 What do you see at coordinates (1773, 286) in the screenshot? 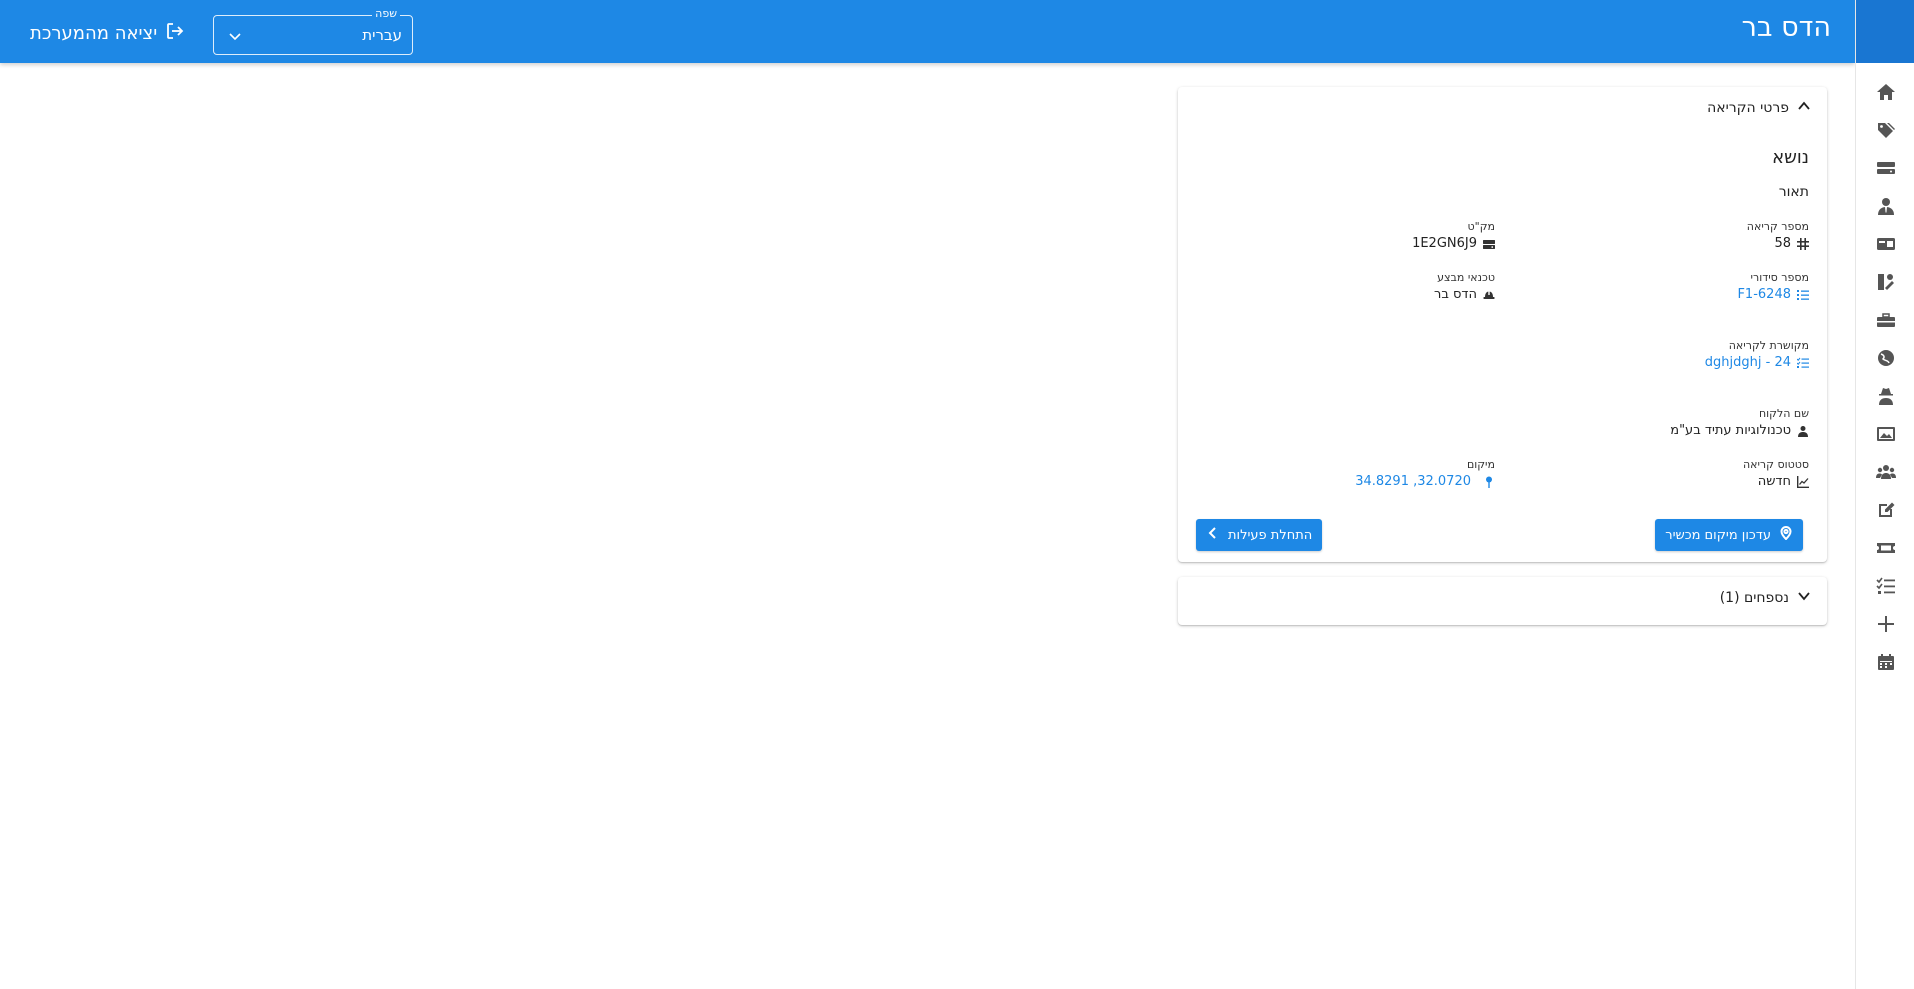
I see `serial-number-field: מספר סידורי 6248-F1` at bounding box center [1773, 286].